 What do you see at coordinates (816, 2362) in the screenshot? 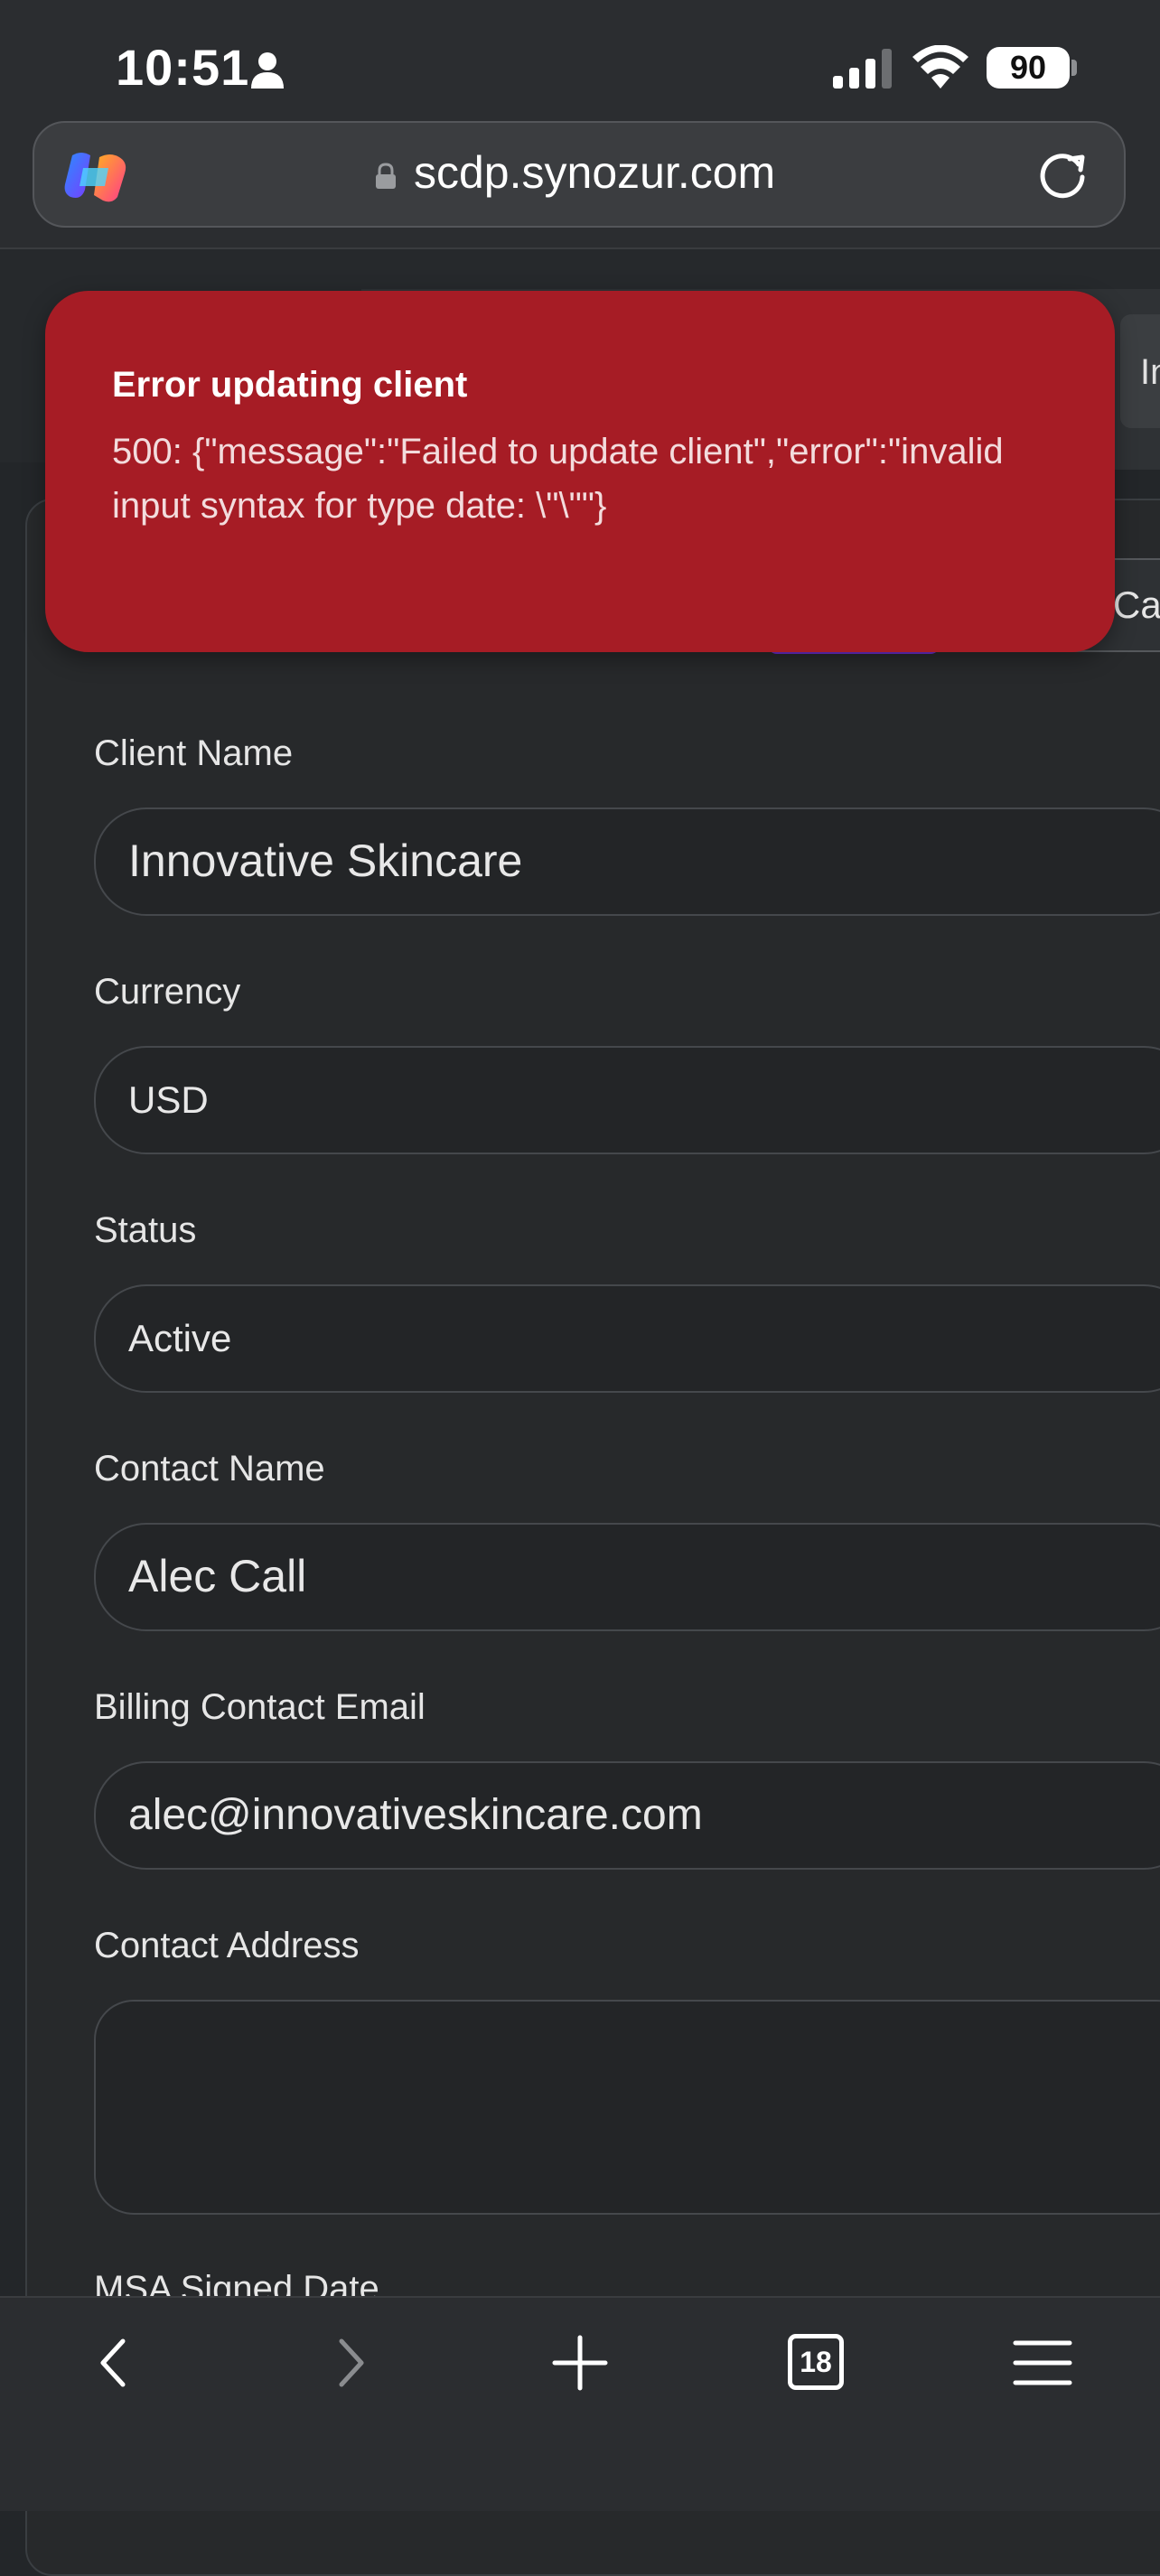
I see `tabs-icon: 18` at bounding box center [816, 2362].